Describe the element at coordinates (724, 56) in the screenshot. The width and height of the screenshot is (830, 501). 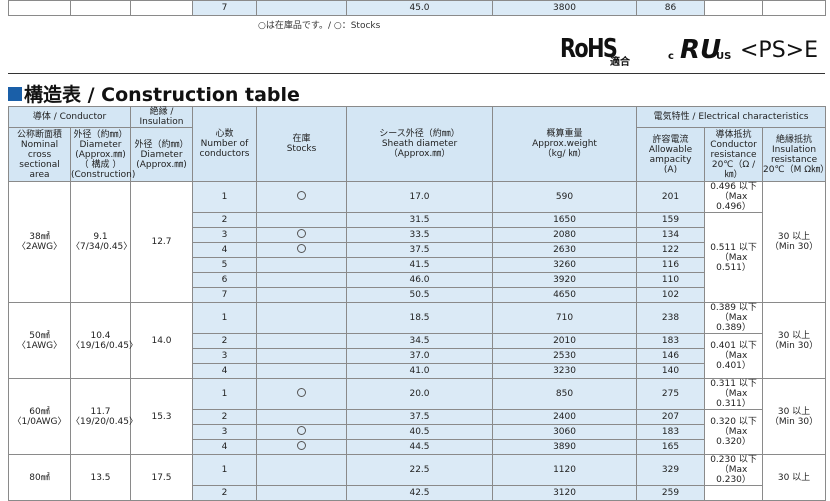
I see `cul-us-label: US` at that location.